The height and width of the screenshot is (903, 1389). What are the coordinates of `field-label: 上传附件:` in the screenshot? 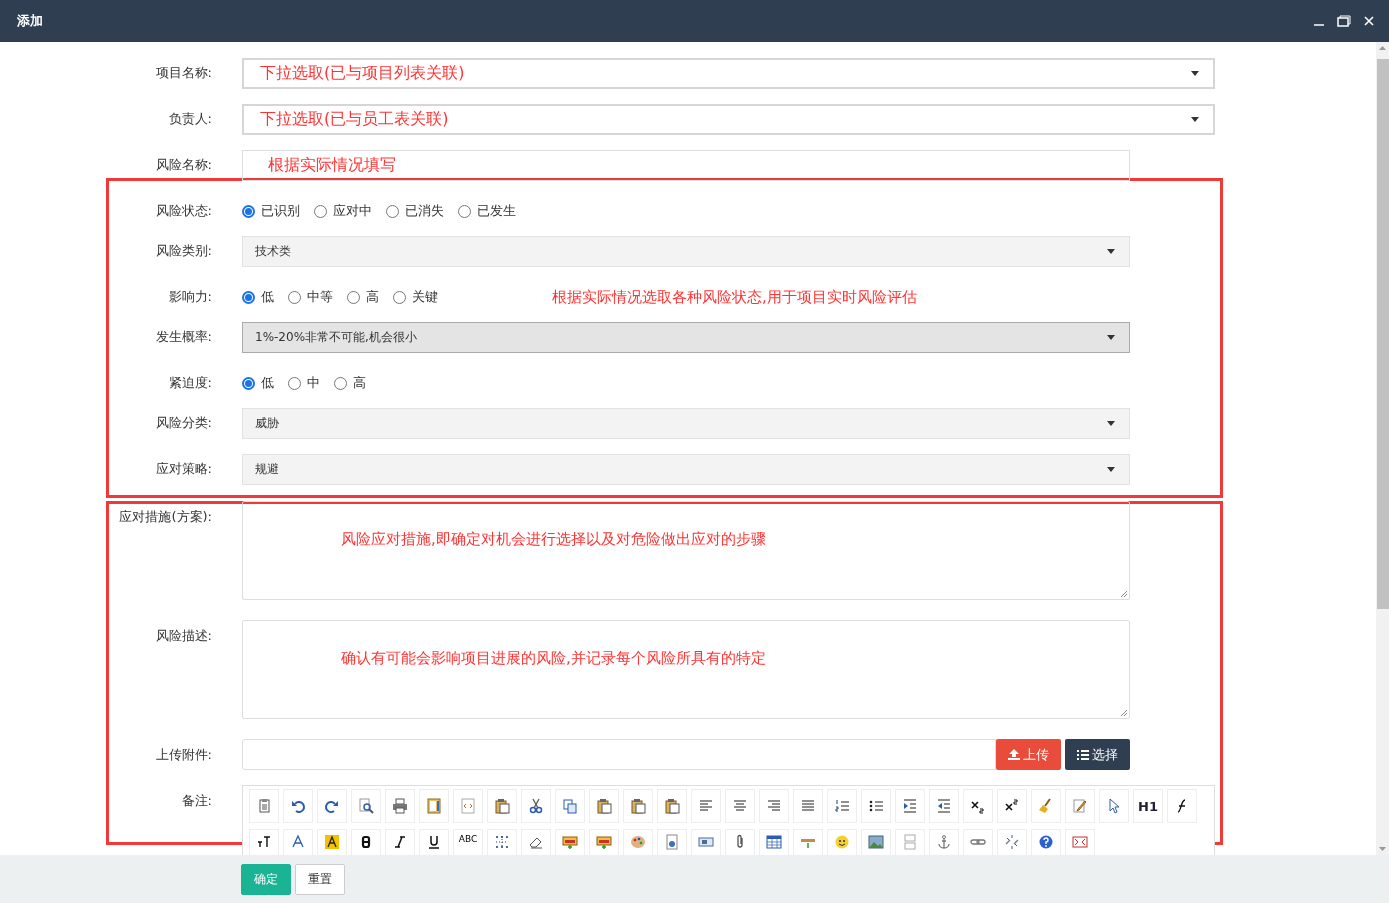 It's located at (183, 754).